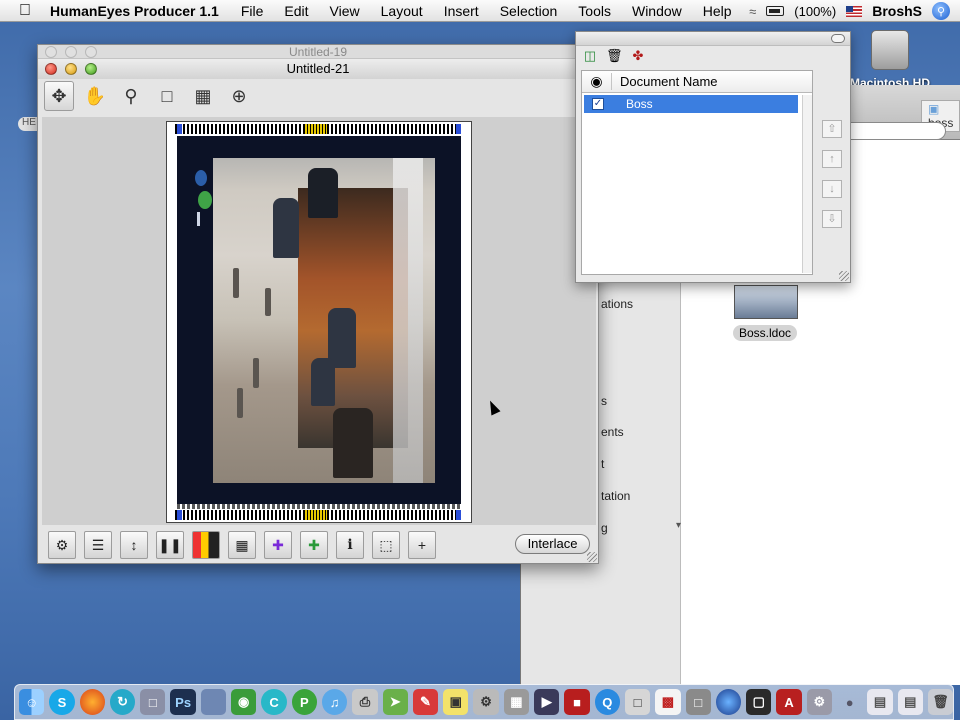 The height and width of the screenshot is (720, 960). What do you see at coordinates (940, 702) in the screenshot?
I see `trash-dock-icon: 🗑` at bounding box center [940, 702].